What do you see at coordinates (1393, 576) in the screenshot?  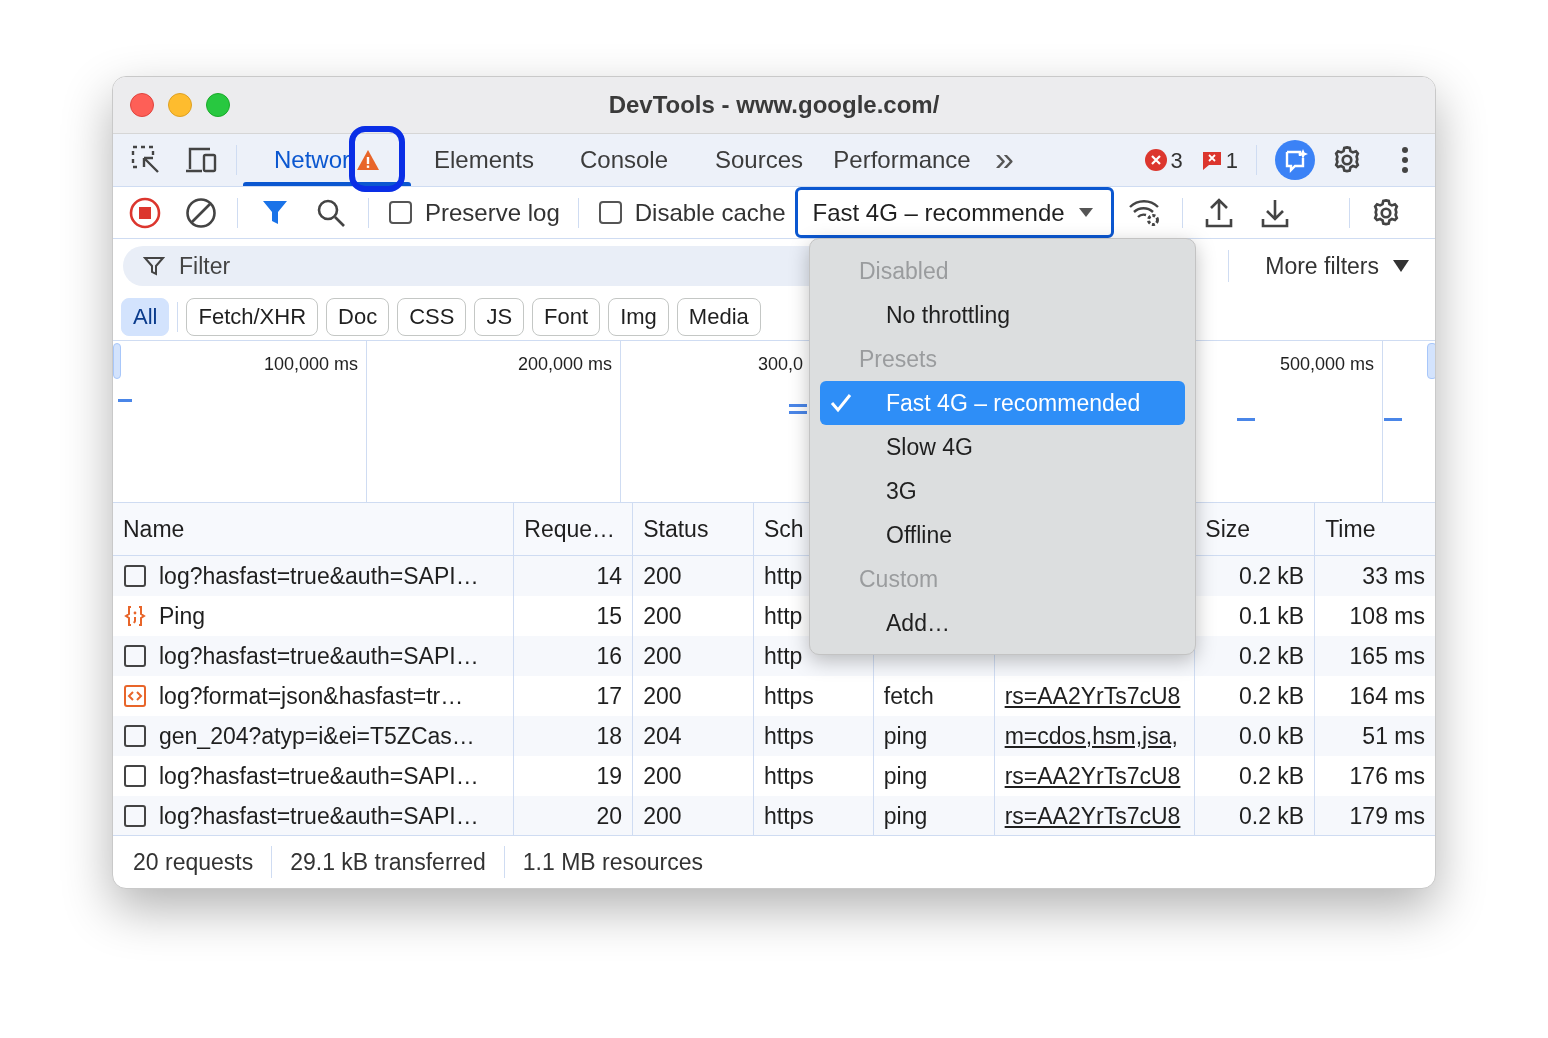 I see `table-cell-text: 33 ms` at bounding box center [1393, 576].